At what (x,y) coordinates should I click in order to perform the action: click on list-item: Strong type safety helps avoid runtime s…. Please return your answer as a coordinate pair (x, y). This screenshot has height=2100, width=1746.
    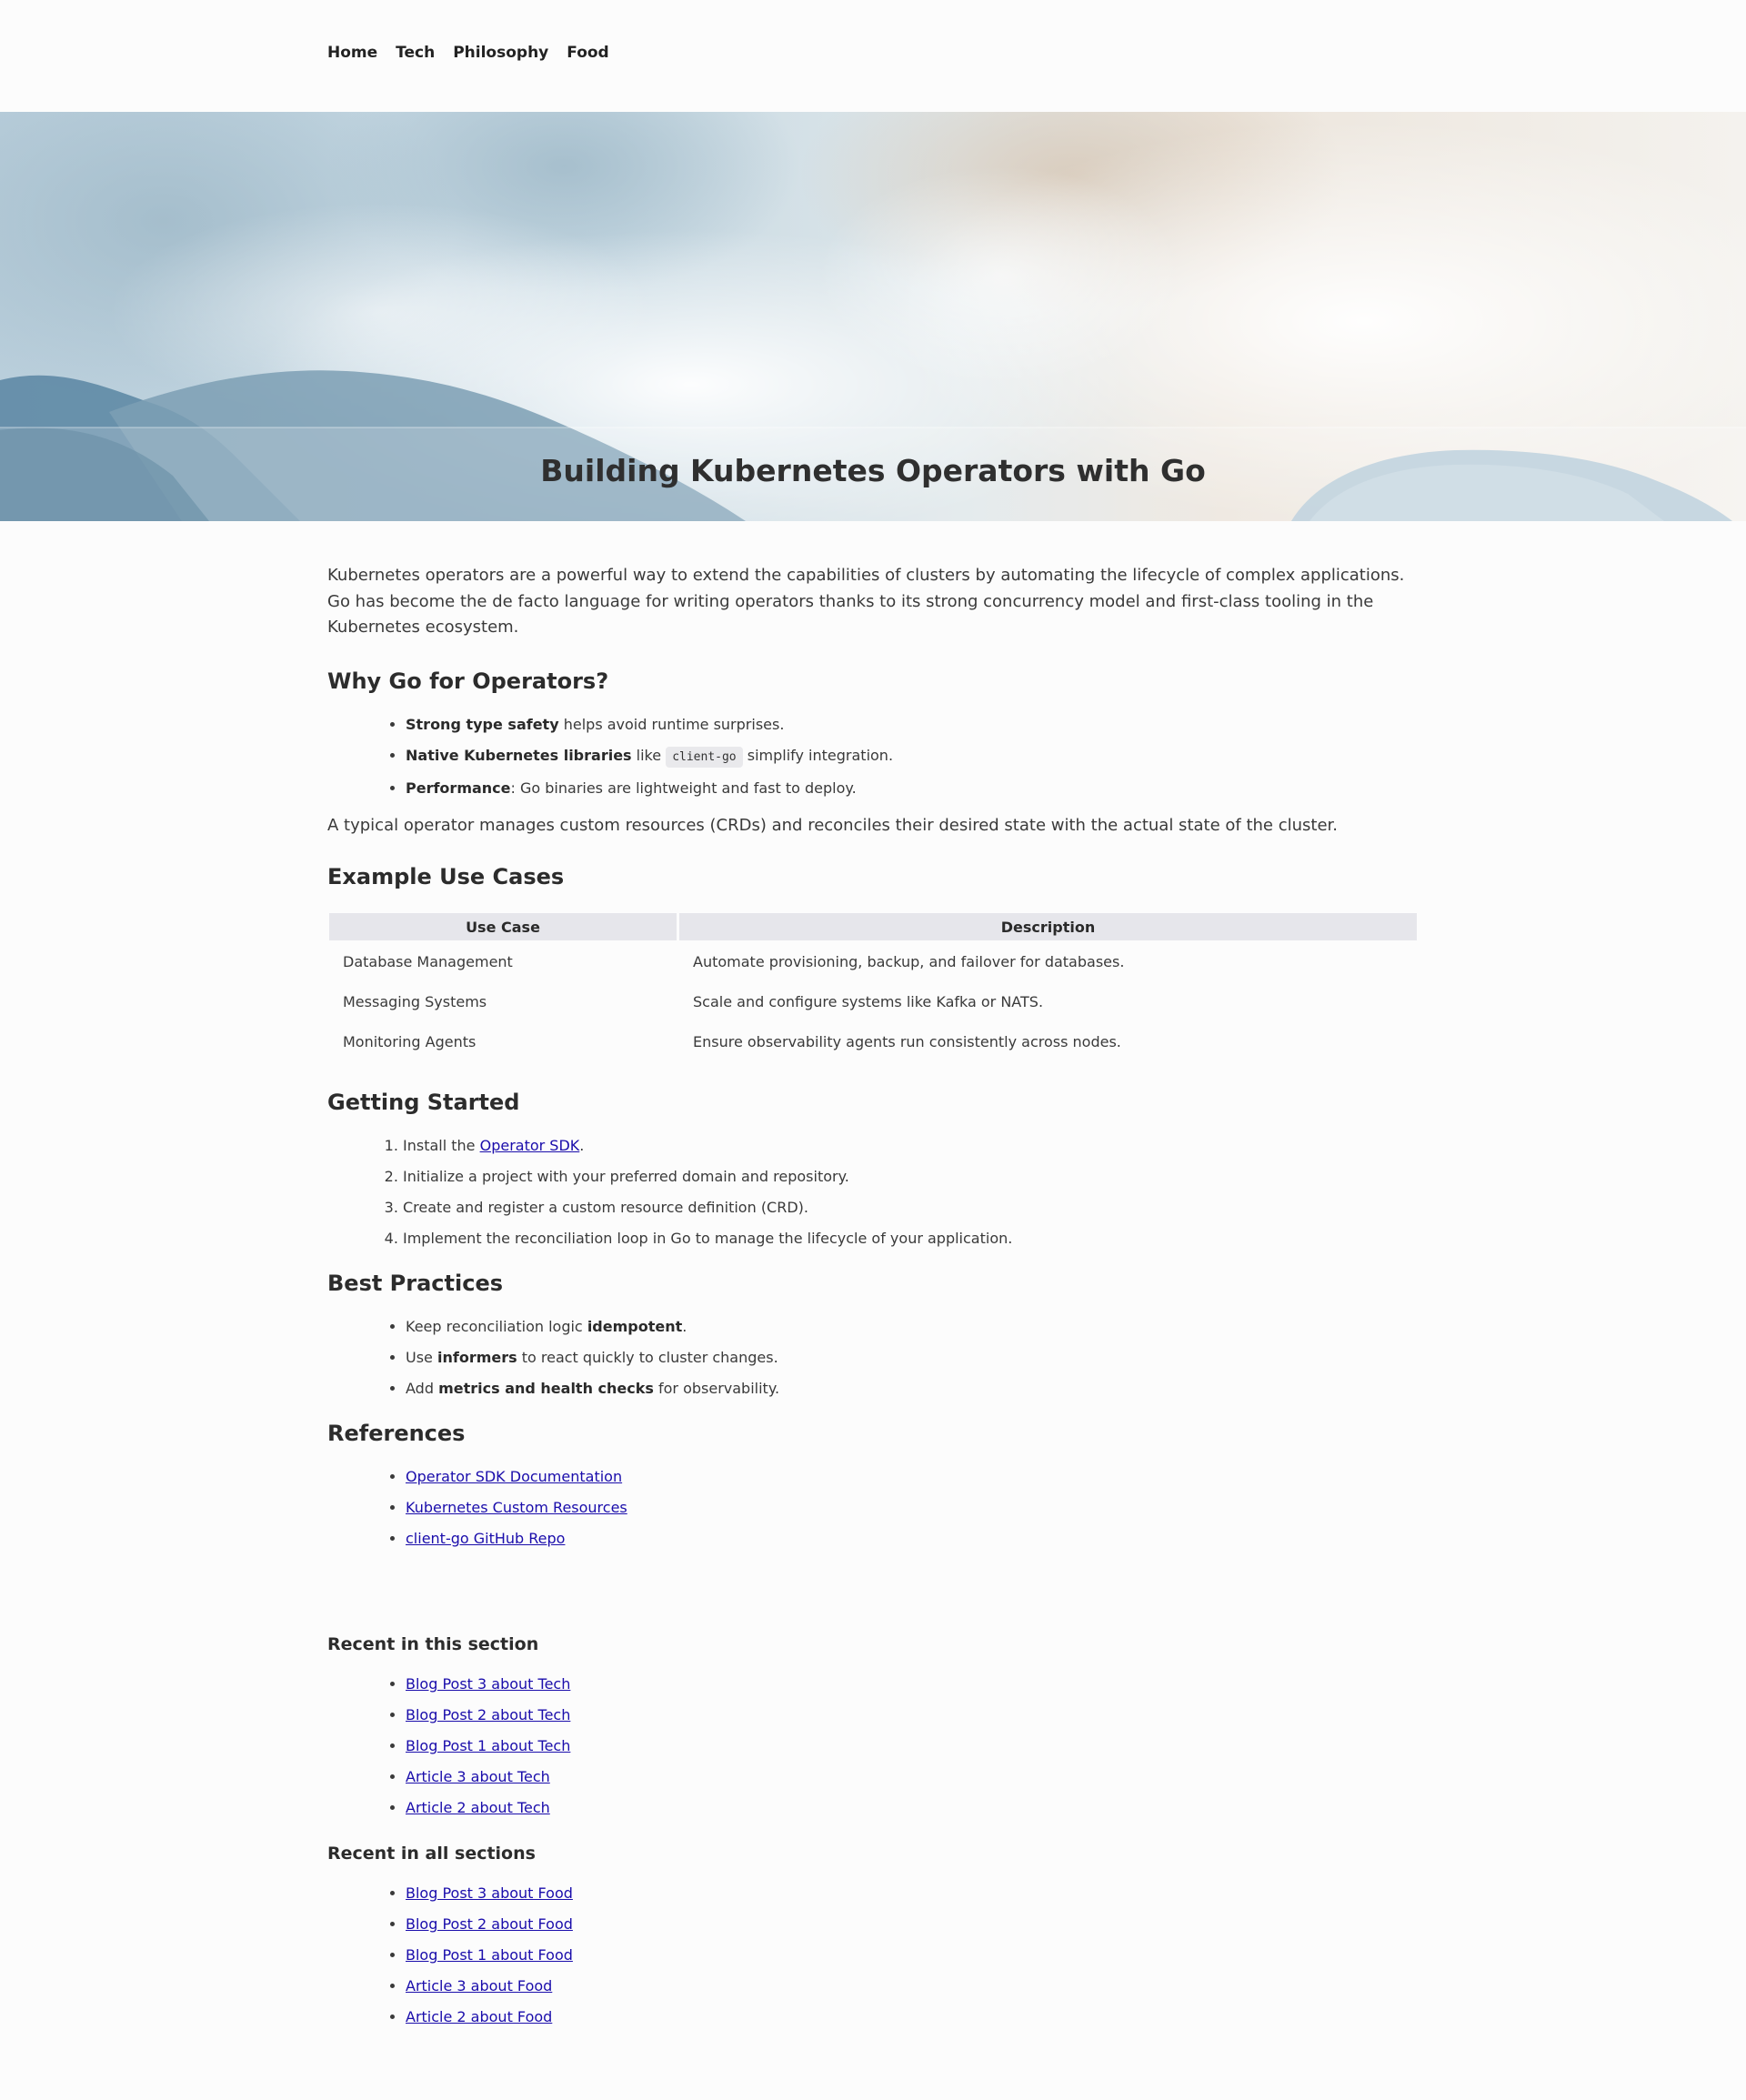
    Looking at the image, I should click on (913, 724).